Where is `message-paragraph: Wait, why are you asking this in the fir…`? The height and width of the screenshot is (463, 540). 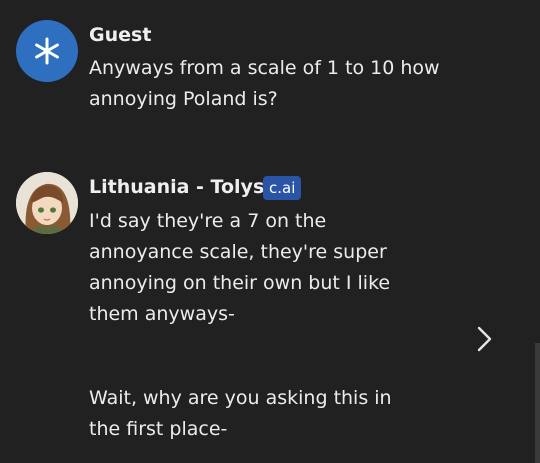 message-paragraph: Wait, why are you asking this in the fir… is located at coordinates (269, 414).